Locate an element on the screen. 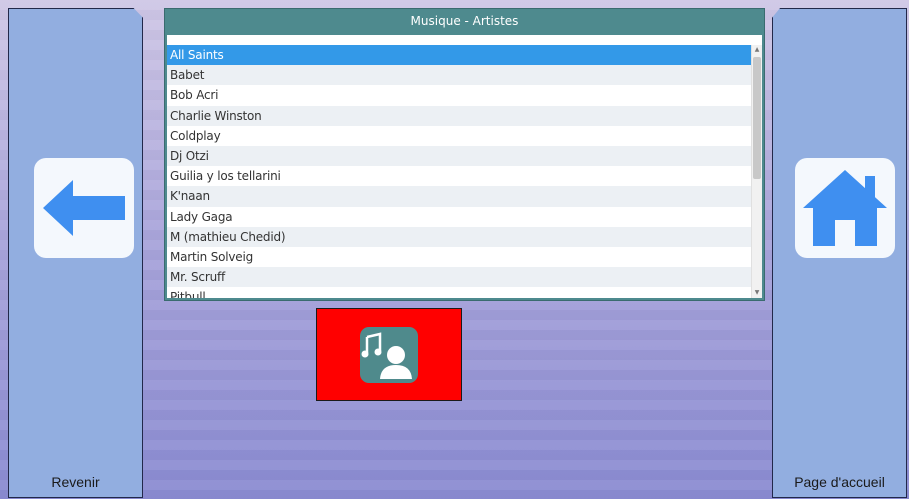 Image resolution: width=909 pixels, height=499 pixels. arrow-left-icon is located at coordinates (84, 208).